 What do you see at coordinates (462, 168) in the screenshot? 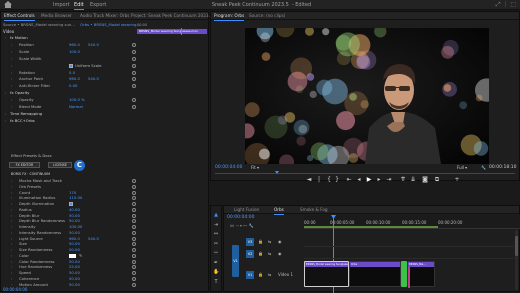
I see `quality-dropdown: Full ▾` at bounding box center [462, 168].